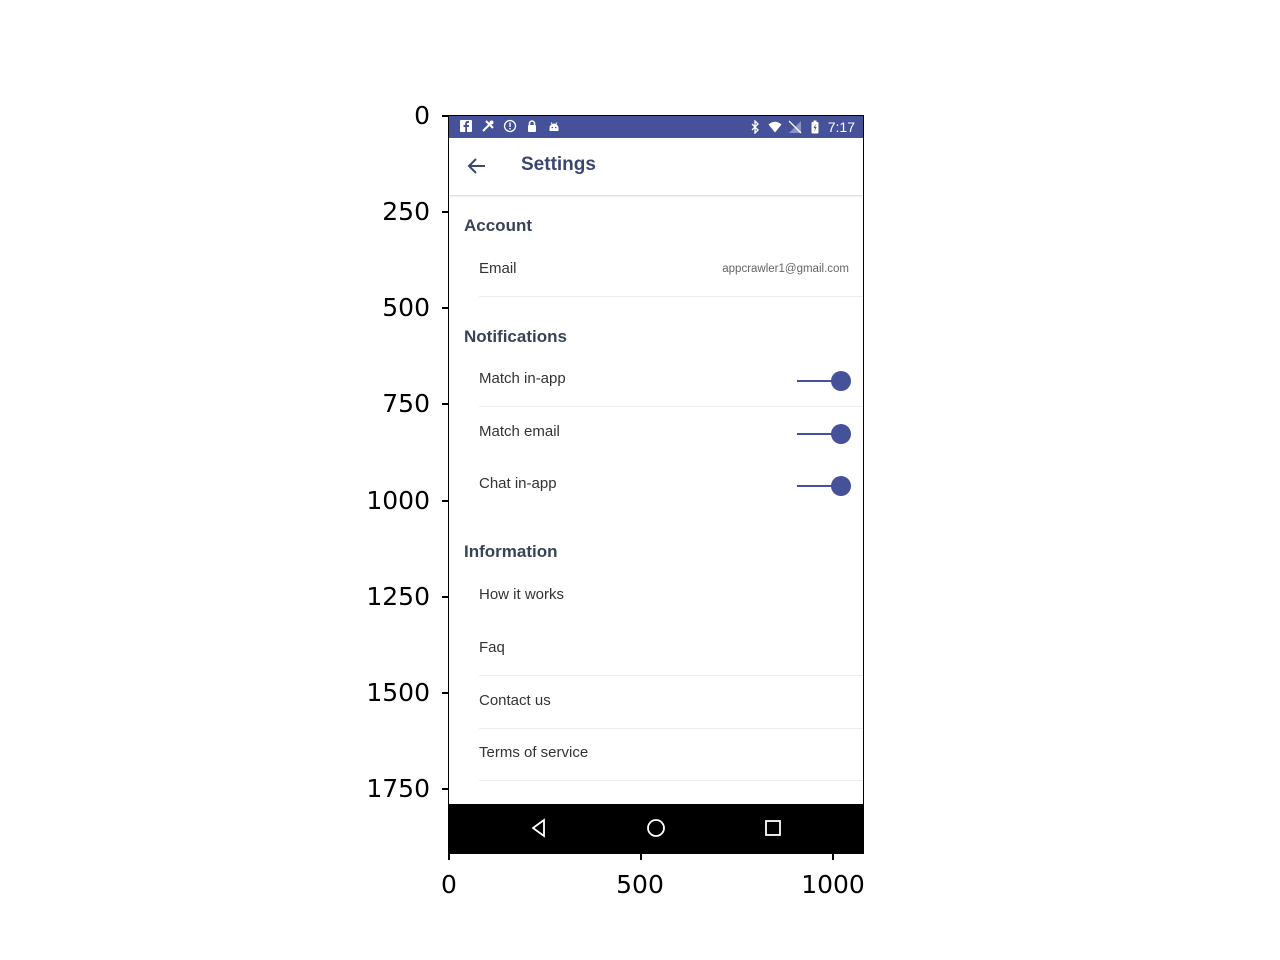 Image resolution: width=1280 pixels, height=960 pixels. What do you see at coordinates (824, 486) in the screenshot?
I see `chat-in-app-toggle` at bounding box center [824, 486].